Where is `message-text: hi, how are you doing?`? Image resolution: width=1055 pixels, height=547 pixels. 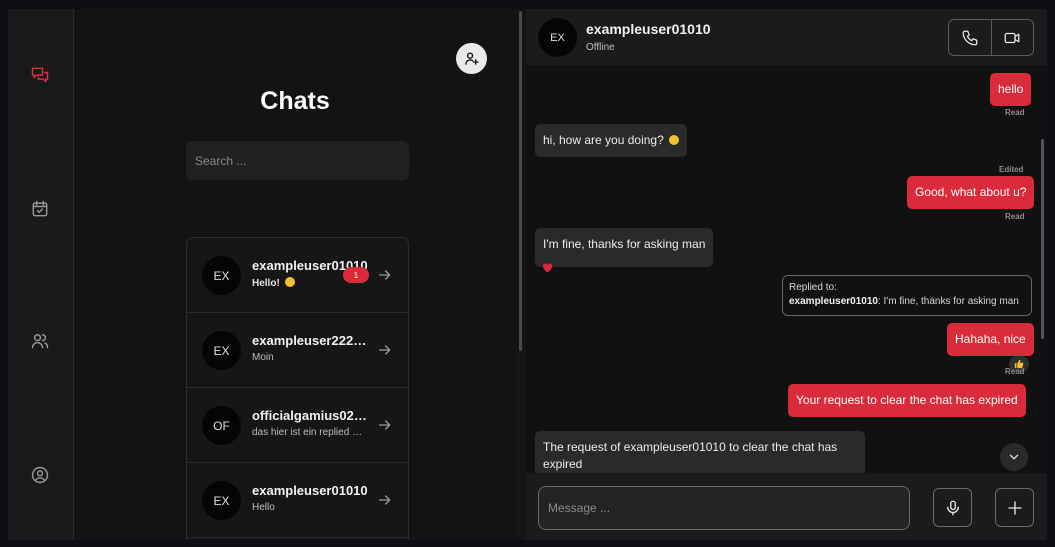
message-text: hi, how are you doing? is located at coordinates (603, 140).